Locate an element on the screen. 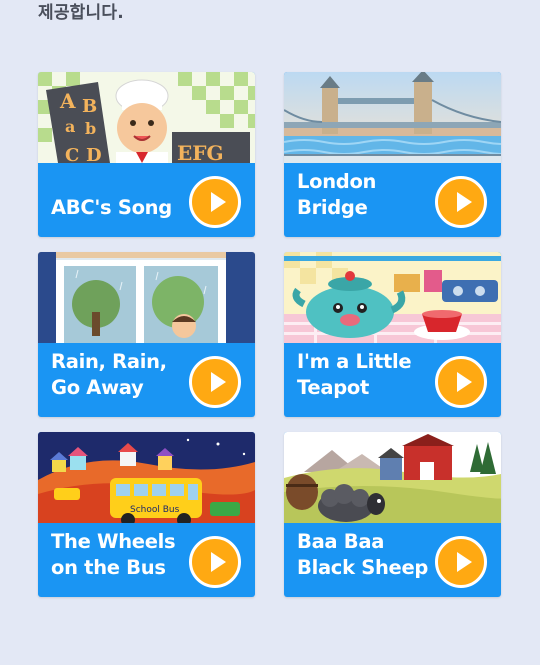 This screenshot has width=540, height=665. video-title: Rain, Rain, Go Away is located at coordinates (109, 374).